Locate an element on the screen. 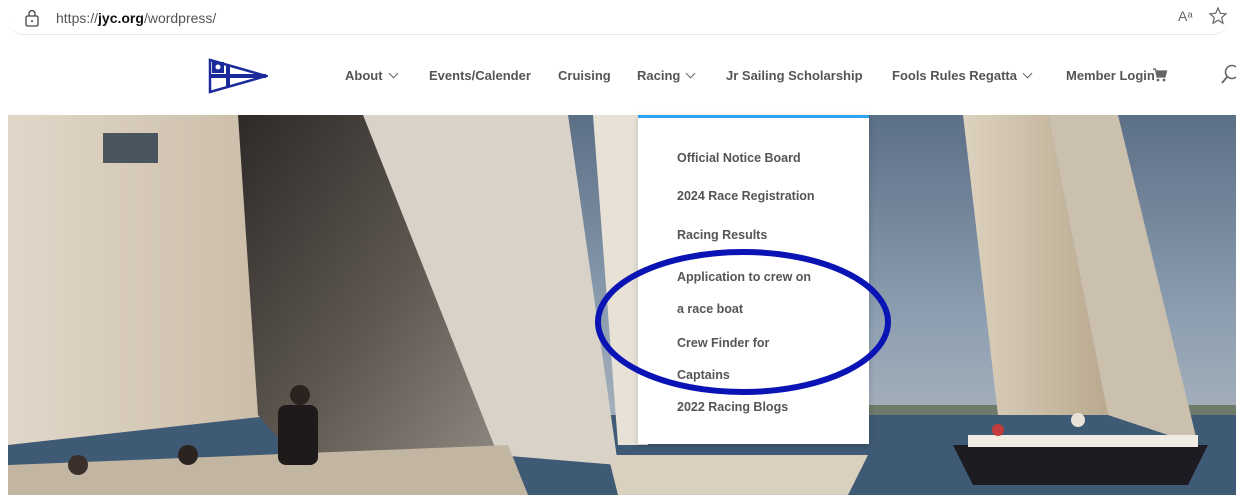  nav-member-login-label: Member Login is located at coordinates (1110, 75).